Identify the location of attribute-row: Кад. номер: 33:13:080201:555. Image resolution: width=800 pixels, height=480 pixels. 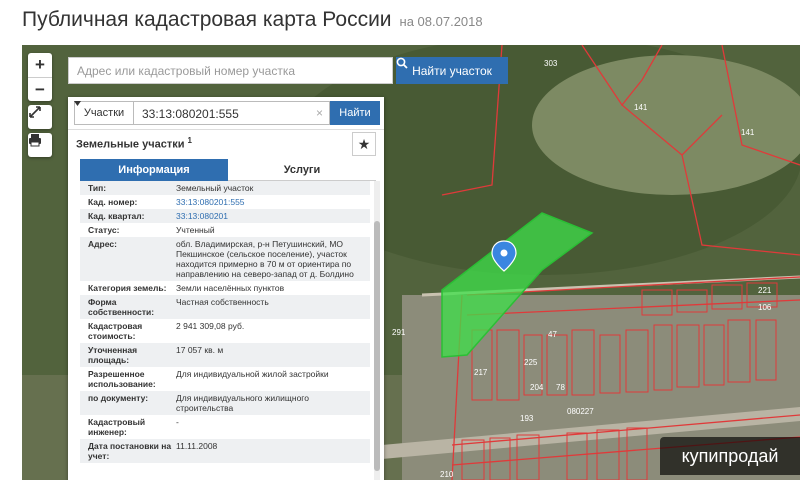
(225, 202).